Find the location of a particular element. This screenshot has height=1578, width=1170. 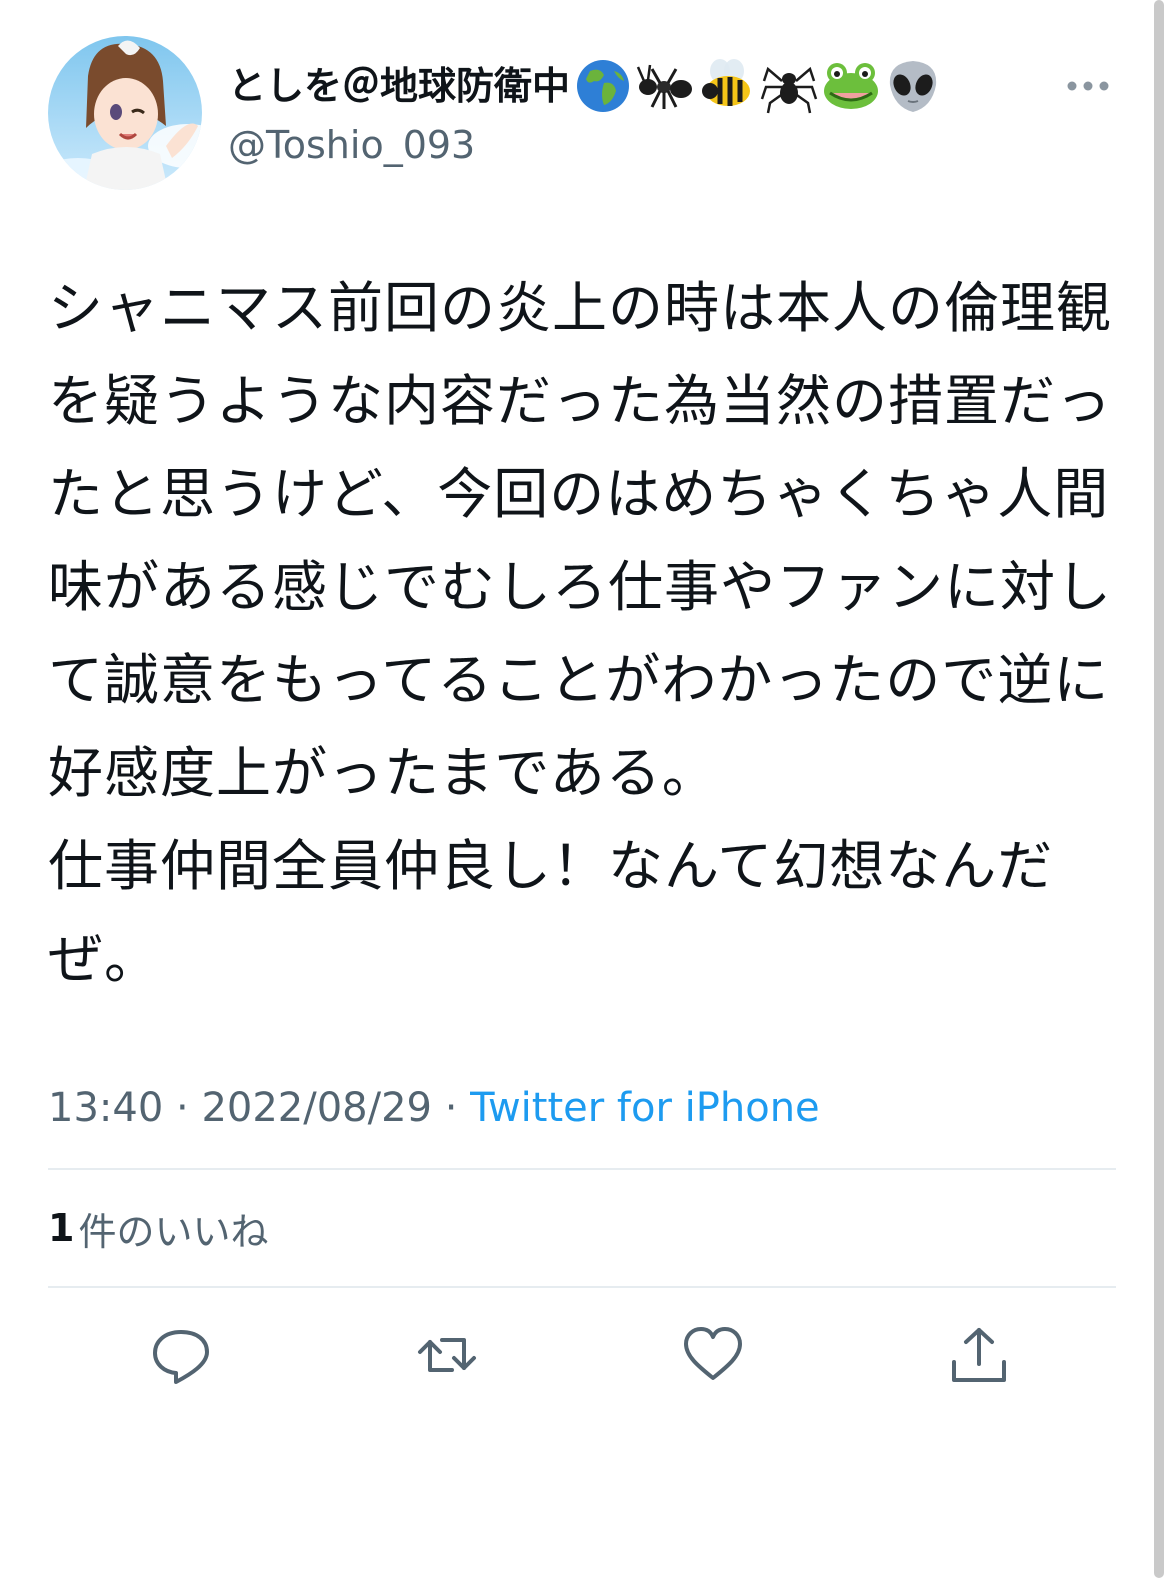

tweet-date: 2022/08/29 is located at coordinates (316, 1108).